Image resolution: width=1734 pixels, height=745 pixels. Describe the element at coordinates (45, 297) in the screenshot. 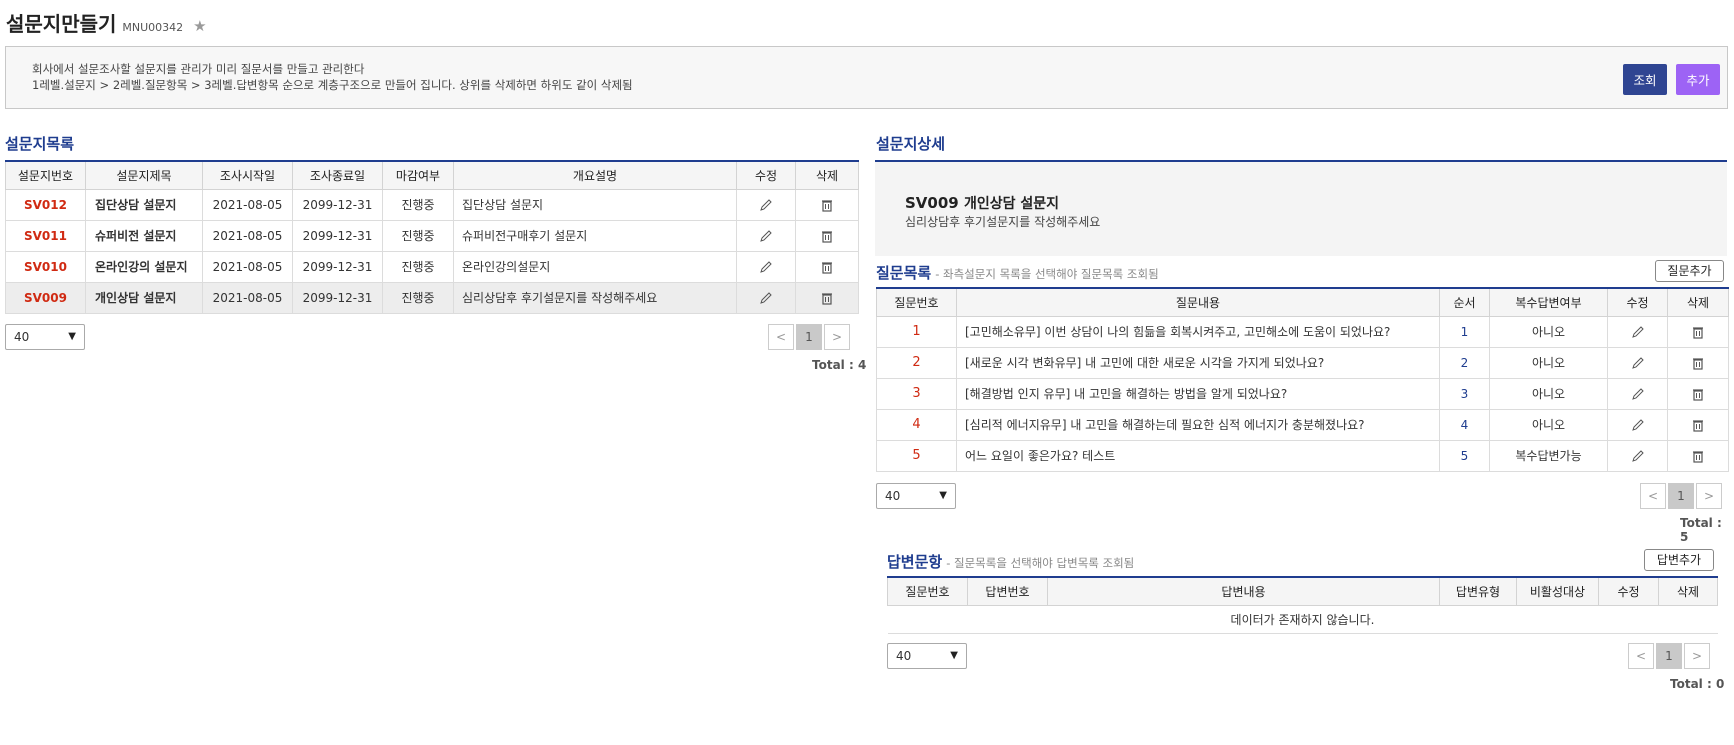

I see `survey-code: SV009` at that location.